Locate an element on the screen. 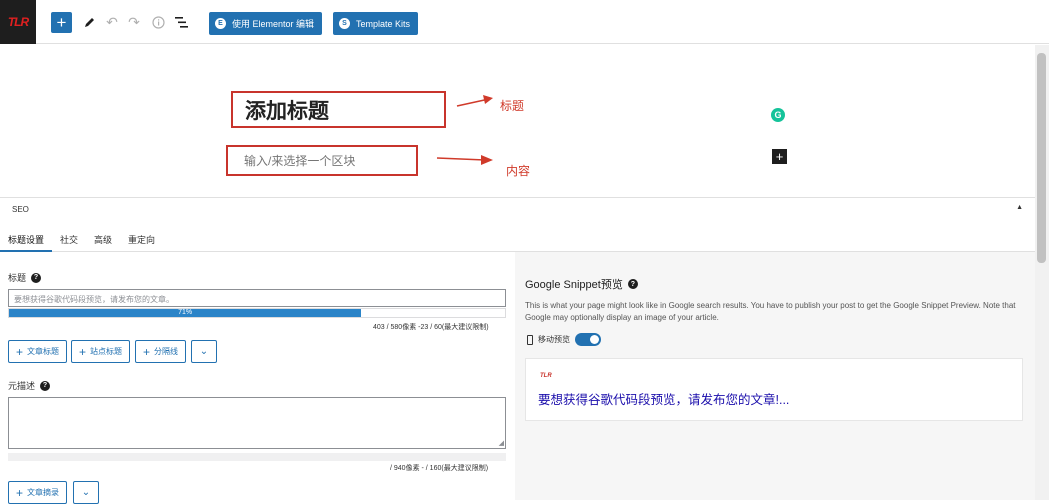  template-kits-button: S Template Kits is located at coordinates (376, 23).